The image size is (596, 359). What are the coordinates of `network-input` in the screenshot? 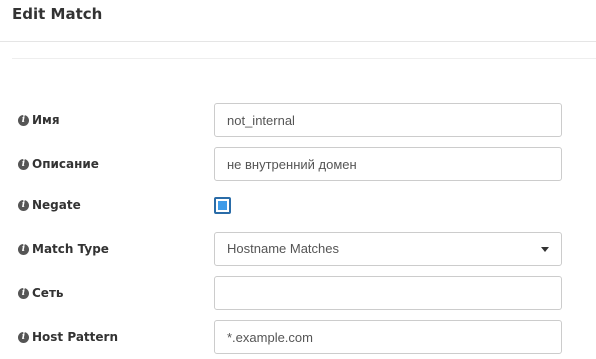 It's located at (388, 293).